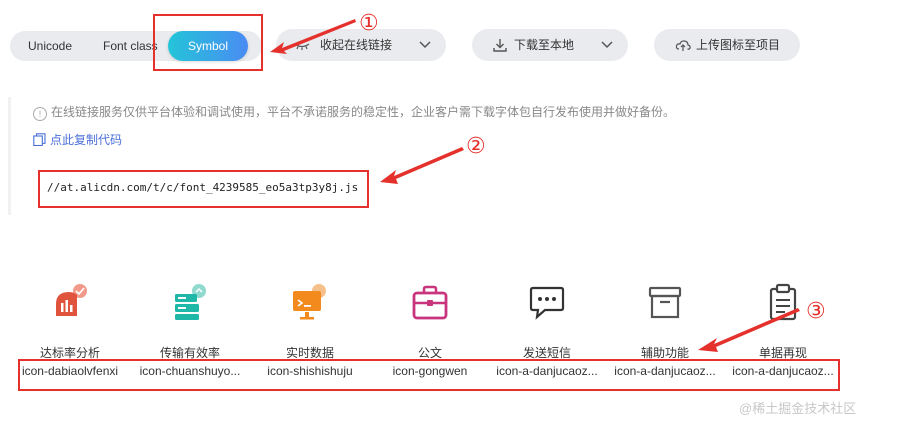 The image size is (909, 424). I want to click on download-local-label: 下载至本地, so click(544, 45).